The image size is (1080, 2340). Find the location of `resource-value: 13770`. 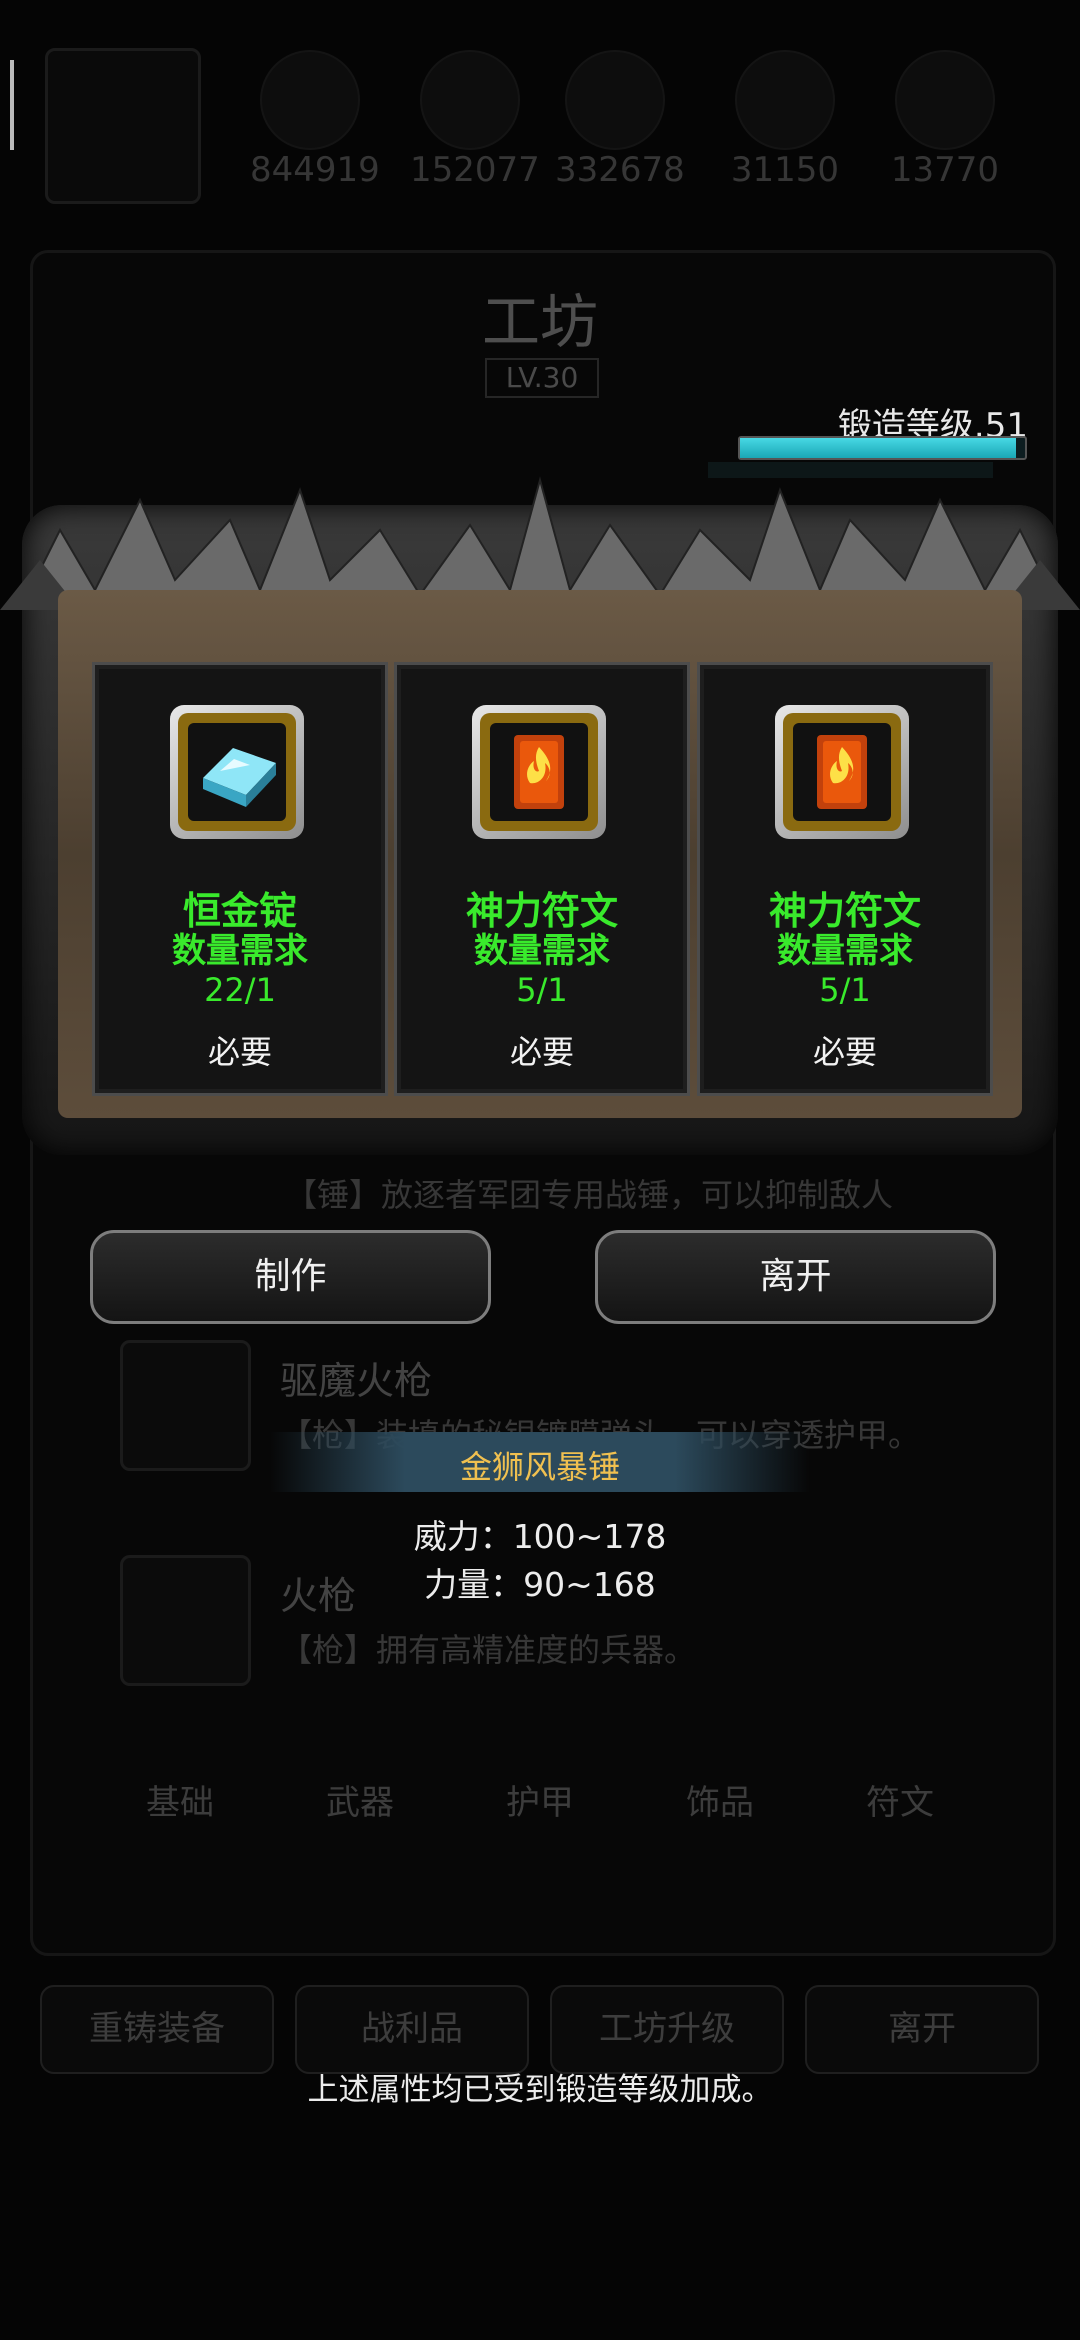

resource-value: 13770 is located at coordinates (945, 170).